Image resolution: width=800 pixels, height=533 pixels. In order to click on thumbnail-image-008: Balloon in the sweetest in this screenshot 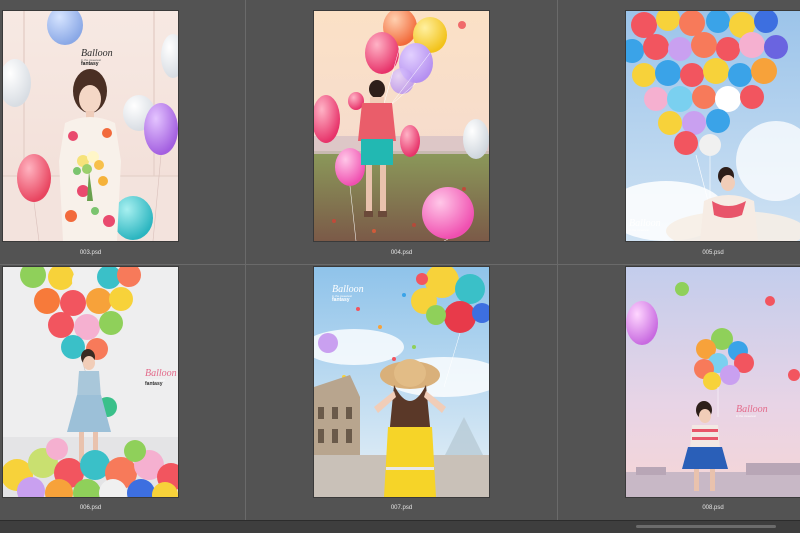, I will do `click(713, 382)`.